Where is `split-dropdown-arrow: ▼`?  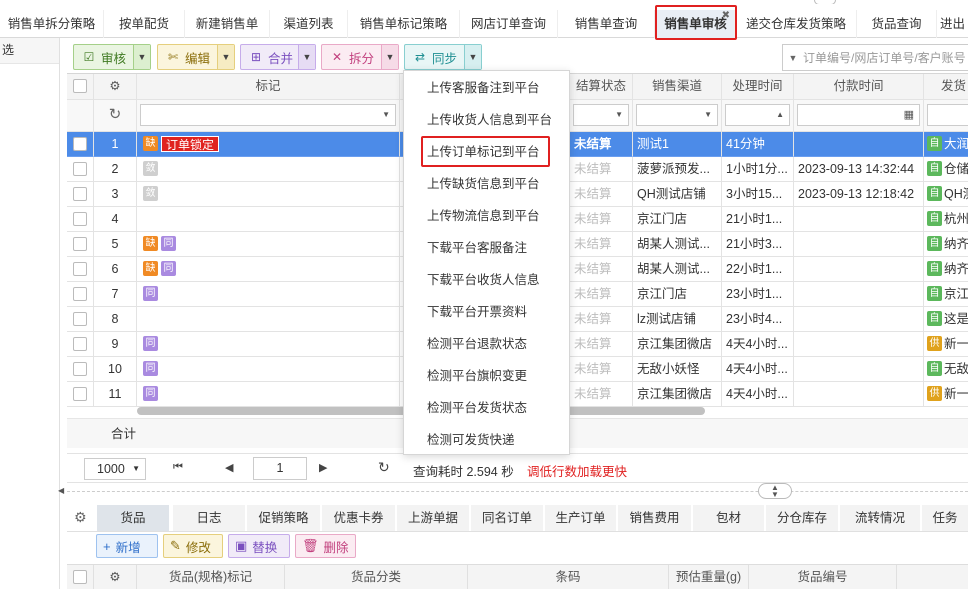 split-dropdown-arrow: ▼ is located at coordinates (389, 57).